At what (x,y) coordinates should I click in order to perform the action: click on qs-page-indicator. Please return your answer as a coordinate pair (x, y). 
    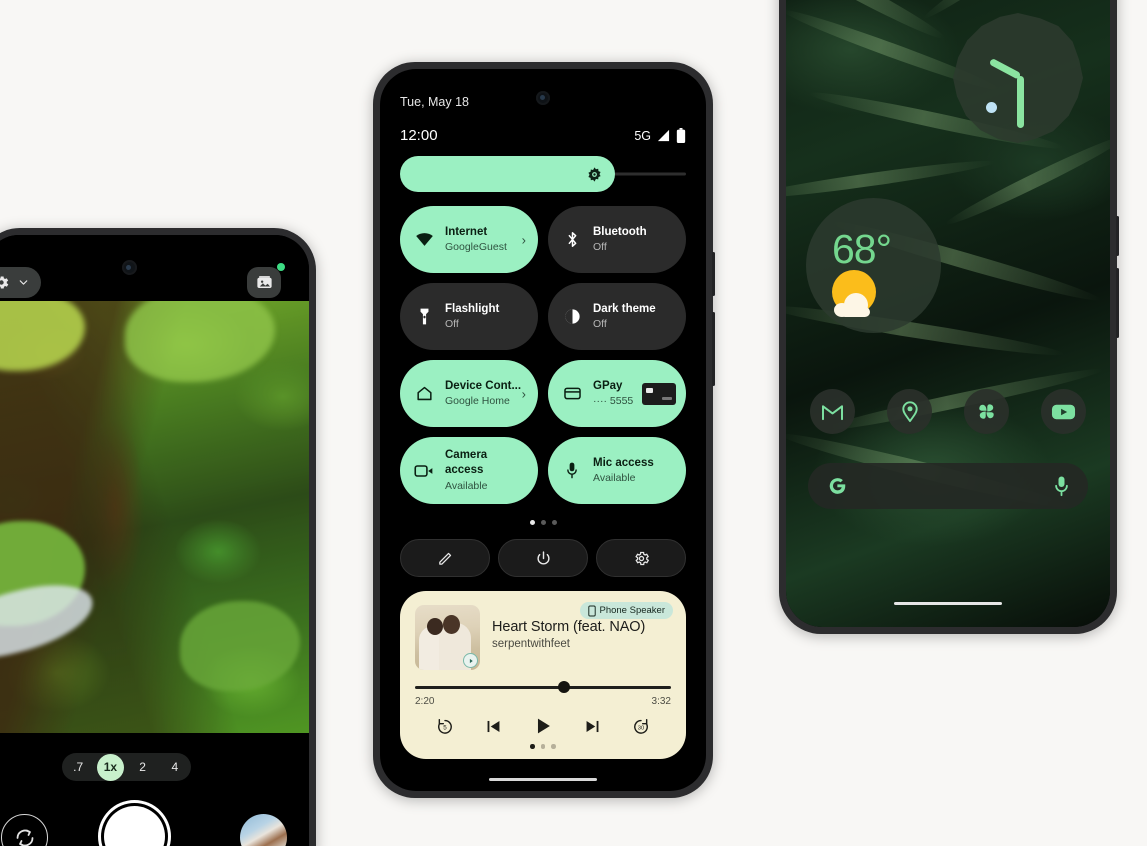
    Looking at the image, I should click on (543, 522).